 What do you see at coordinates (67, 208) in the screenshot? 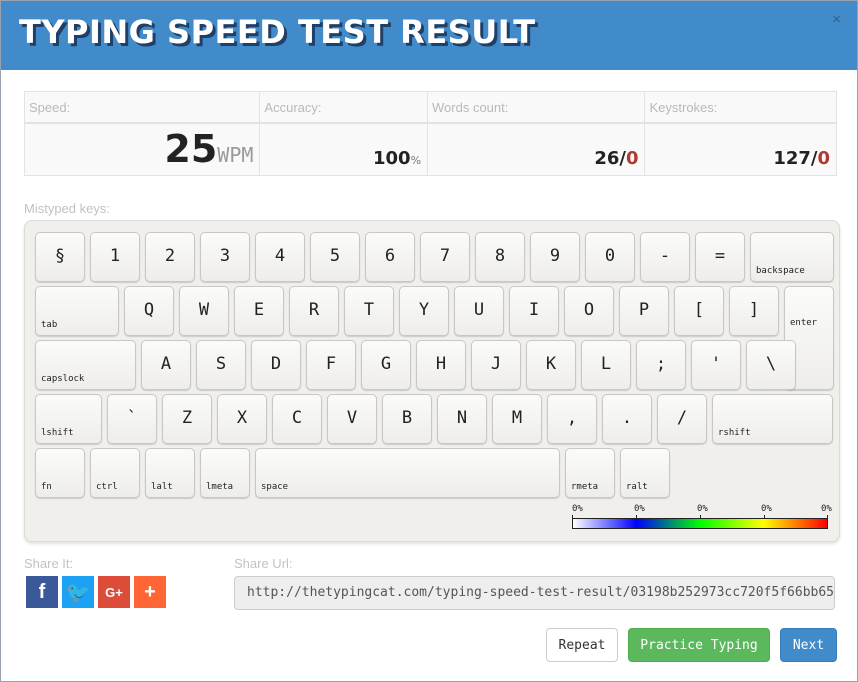
I see `mistyped-keys-label: Mistyped keys:` at bounding box center [67, 208].